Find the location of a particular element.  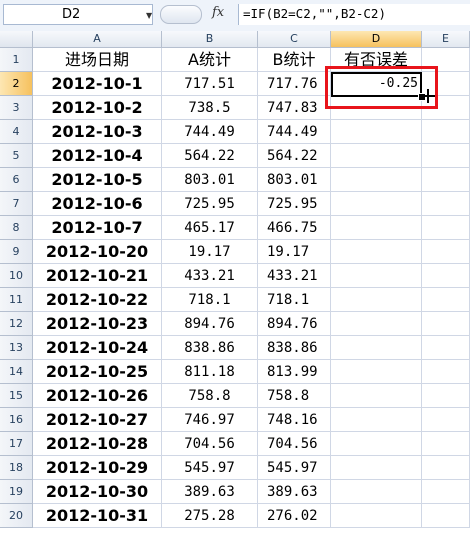

header-cell-a-stat: A统计 is located at coordinates (210, 60).